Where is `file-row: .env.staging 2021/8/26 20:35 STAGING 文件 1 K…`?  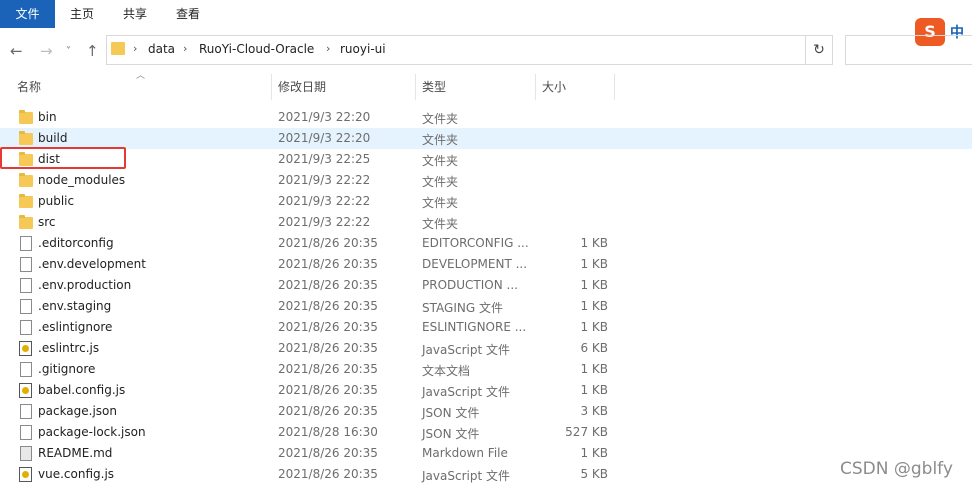 file-row: .env.staging 2021/8/26 20:35 STAGING 文件 1 K… is located at coordinates (486, 306).